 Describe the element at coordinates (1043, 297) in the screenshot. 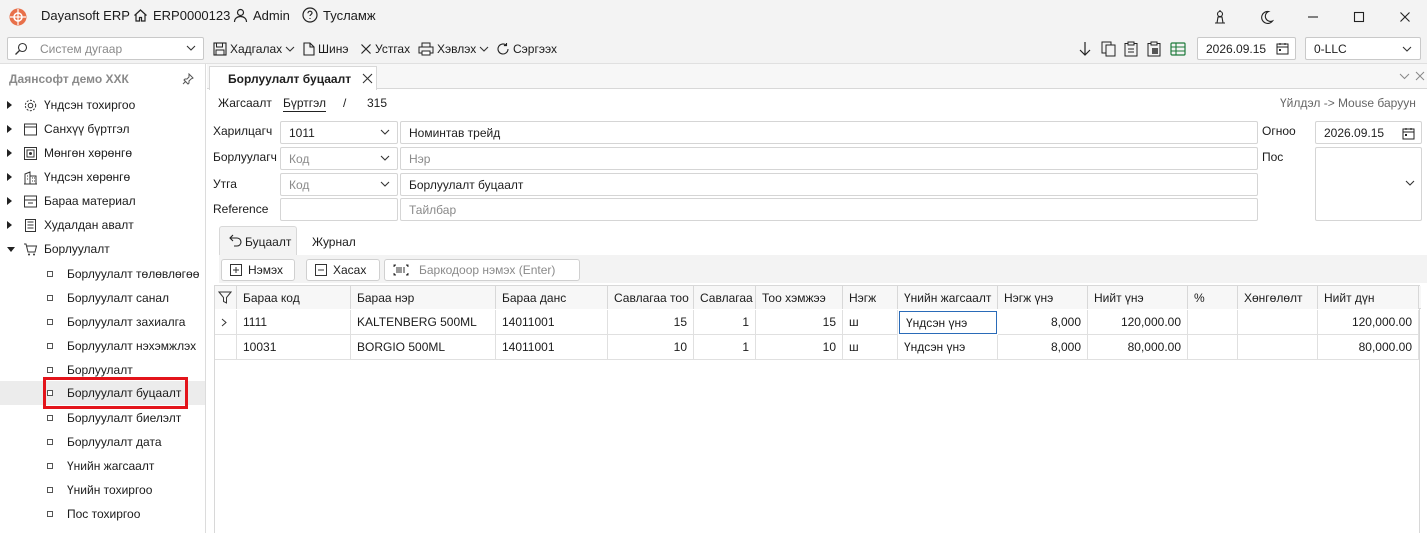

I see `column-header: Нэгж үнэ` at that location.